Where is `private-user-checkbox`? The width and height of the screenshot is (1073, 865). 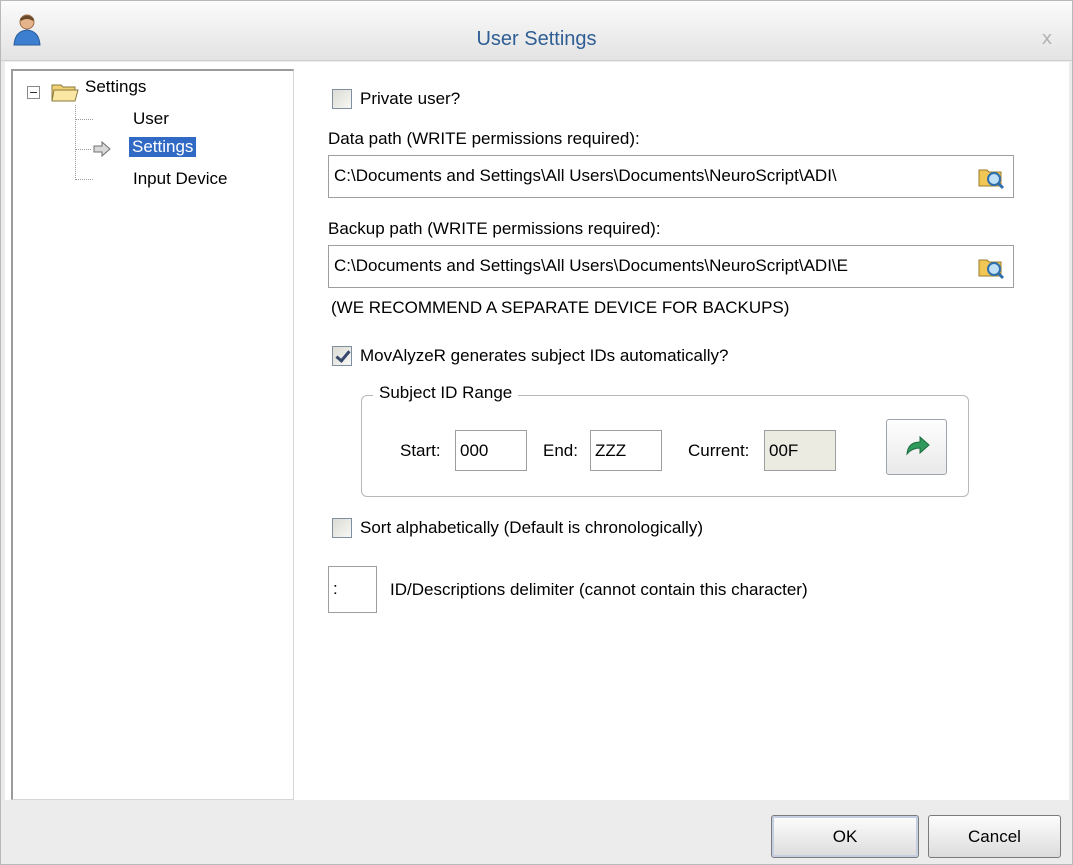 private-user-checkbox is located at coordinates (342, 99).